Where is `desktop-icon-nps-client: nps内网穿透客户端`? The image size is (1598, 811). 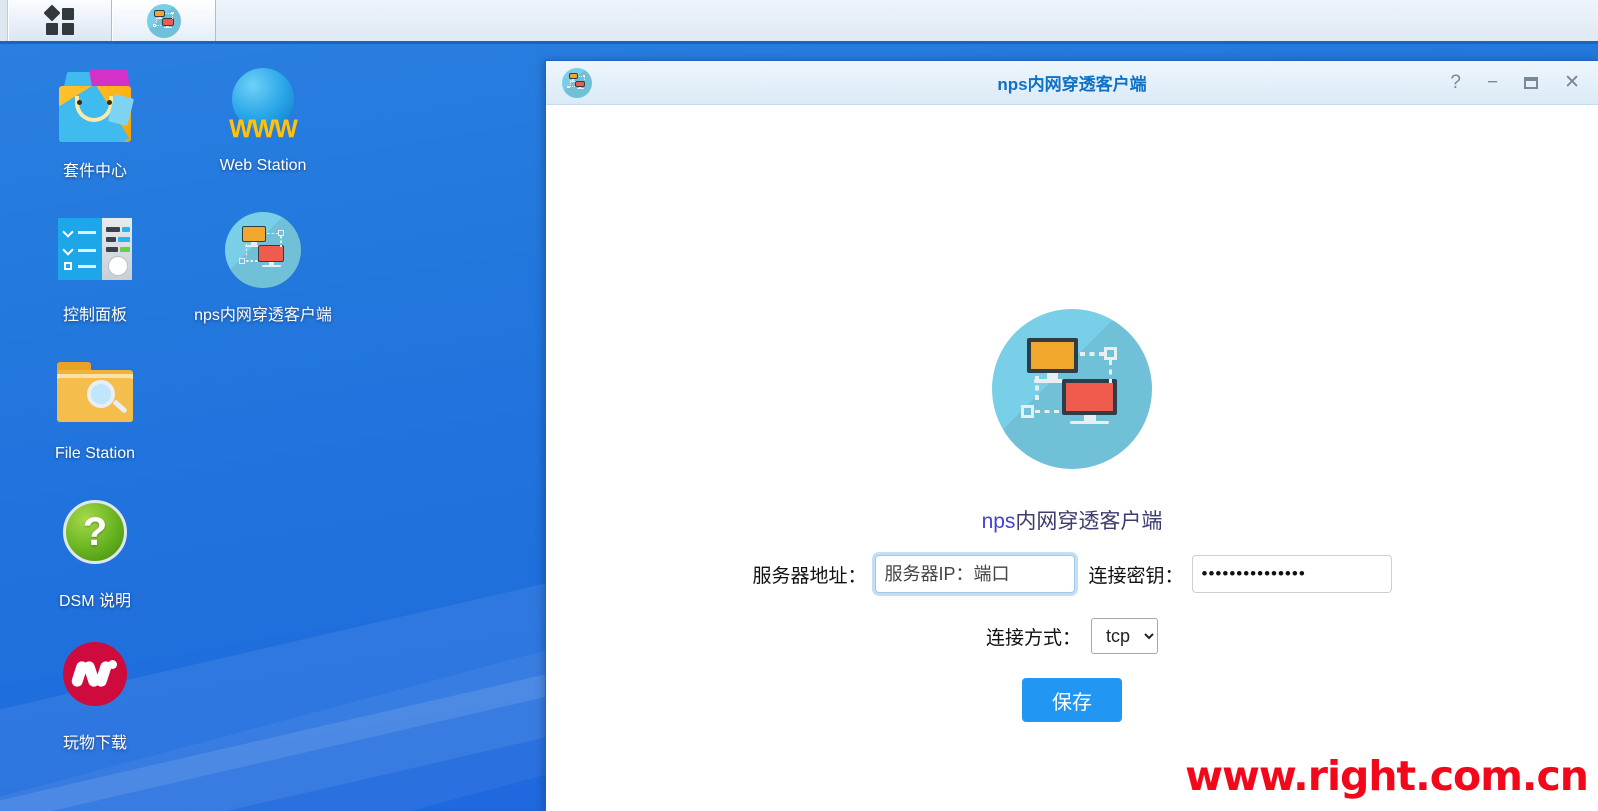 desktop-icon-nps-client: nps内网穿透客户端 is located at coordinates (263, 266).